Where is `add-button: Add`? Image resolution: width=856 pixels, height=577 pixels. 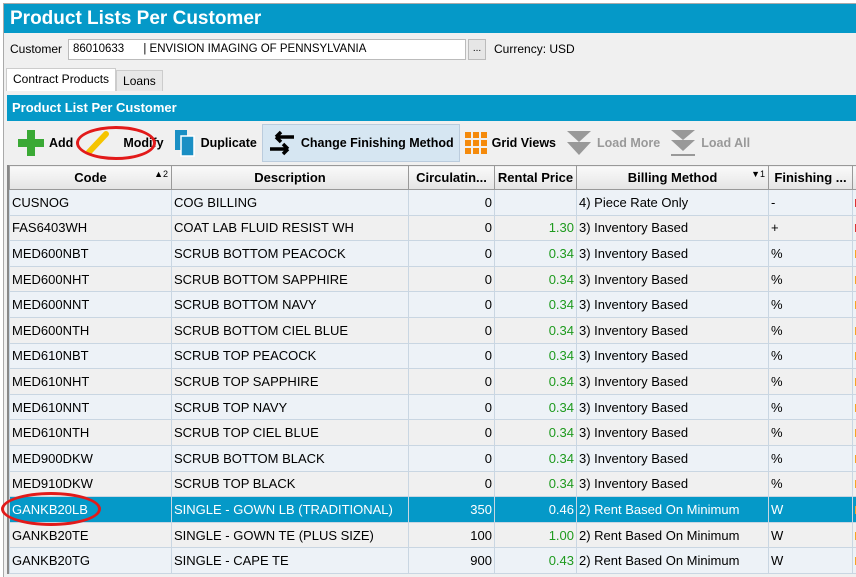 add-button: Add is located at coordinates (45, 143).